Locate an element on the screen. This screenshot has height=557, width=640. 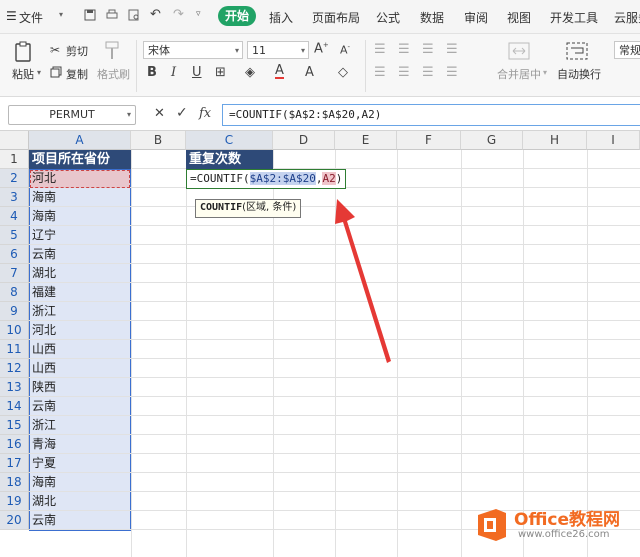
bold-icon: B is located at coordinates (152, 72).